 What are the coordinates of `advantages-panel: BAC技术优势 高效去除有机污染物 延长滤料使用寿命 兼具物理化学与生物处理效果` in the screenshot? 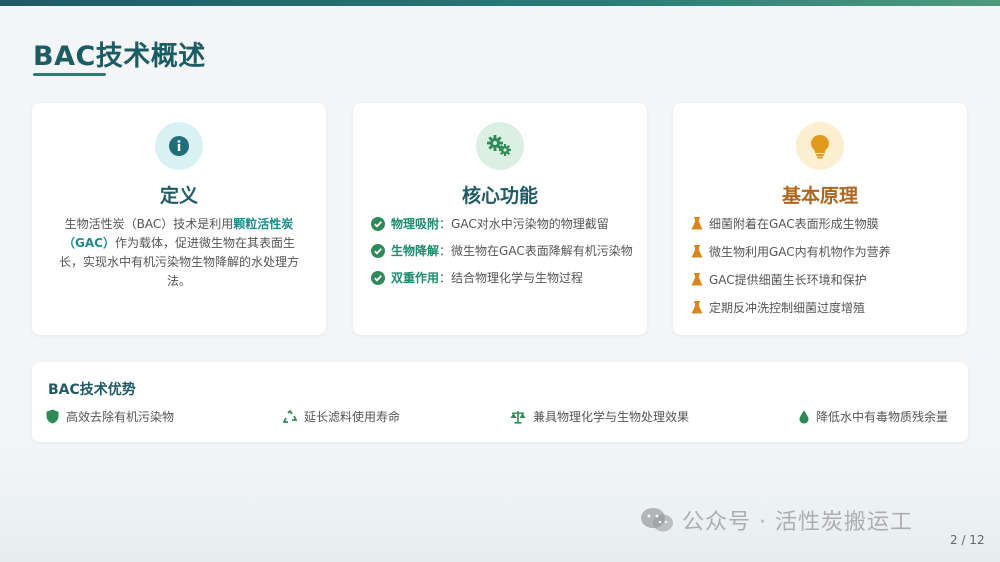 It's located at (500, 402).